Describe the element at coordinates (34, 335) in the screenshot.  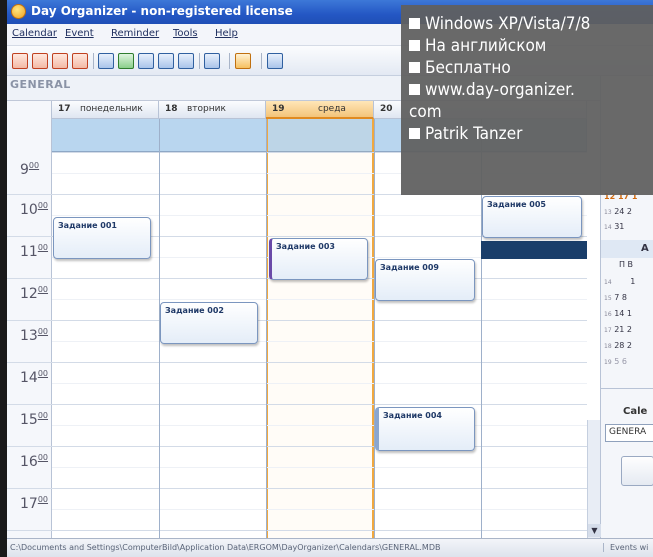
I see `hour-label-13: 1300` at that location.